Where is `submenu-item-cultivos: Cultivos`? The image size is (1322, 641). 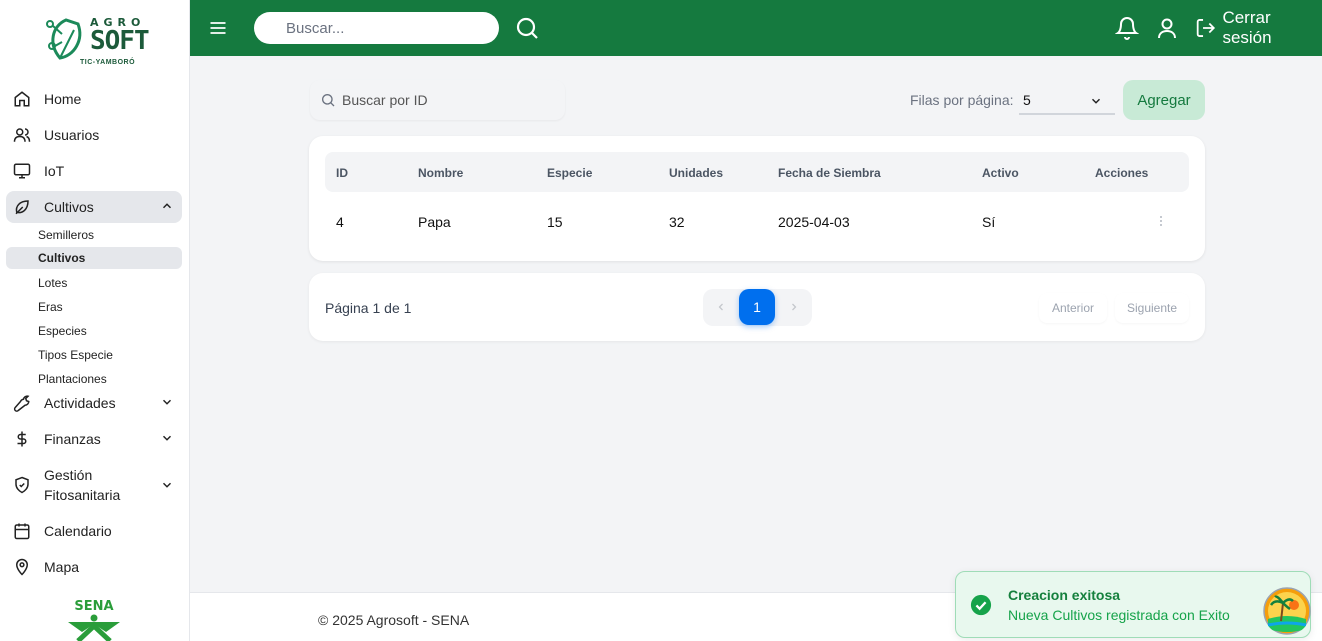
submenu-item-cultivos: Cultivos is located at coordinates (94, 258).